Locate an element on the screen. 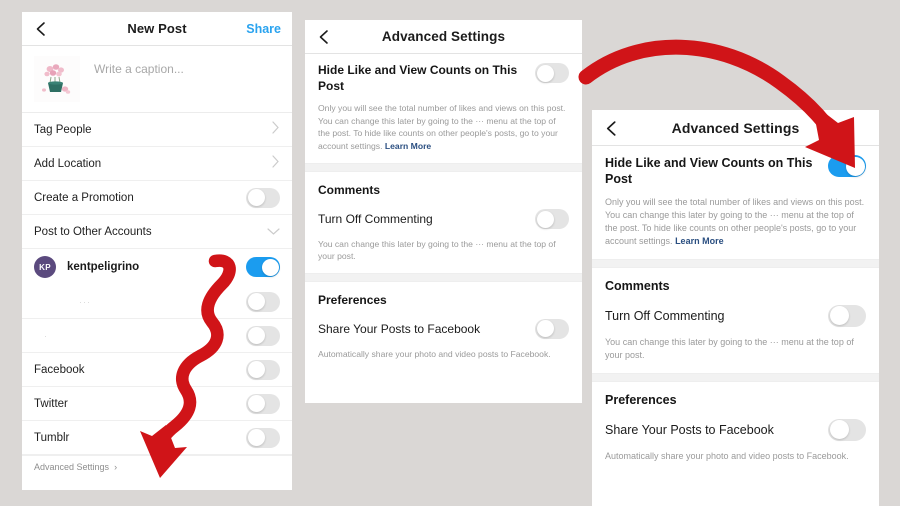 The image size is (900, 506). row-label: Post to Other Accounts is located at coordinates (93, 231).